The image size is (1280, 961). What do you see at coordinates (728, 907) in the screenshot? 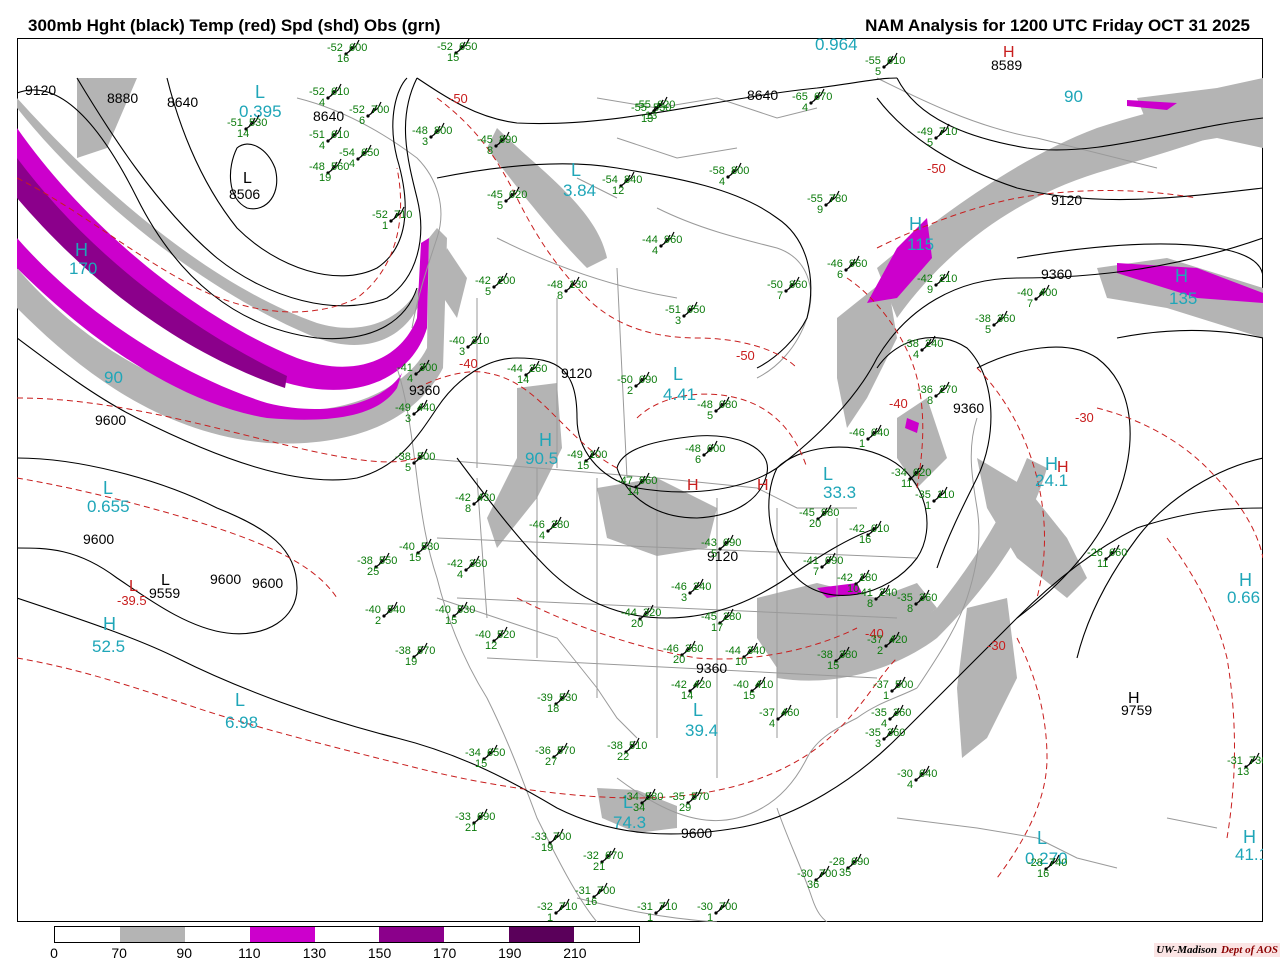
I see `obs-height: 700` at bounding box center [728, 907].